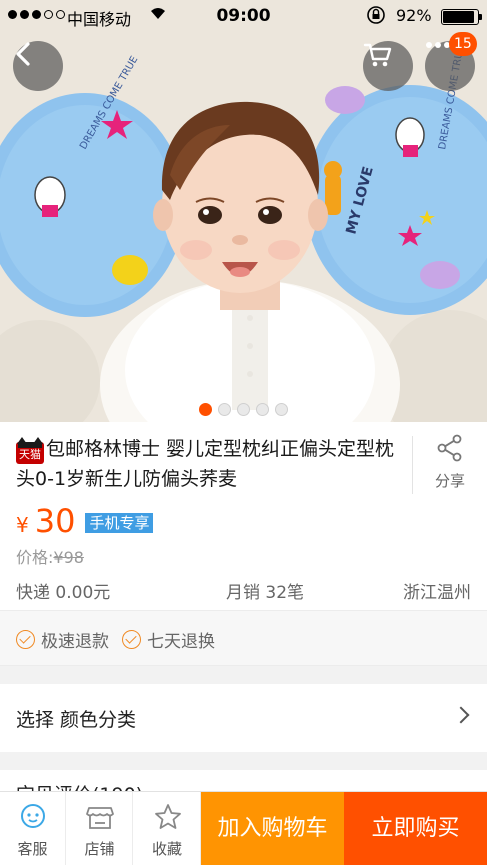  I want to click on divider, so click(412, 465).